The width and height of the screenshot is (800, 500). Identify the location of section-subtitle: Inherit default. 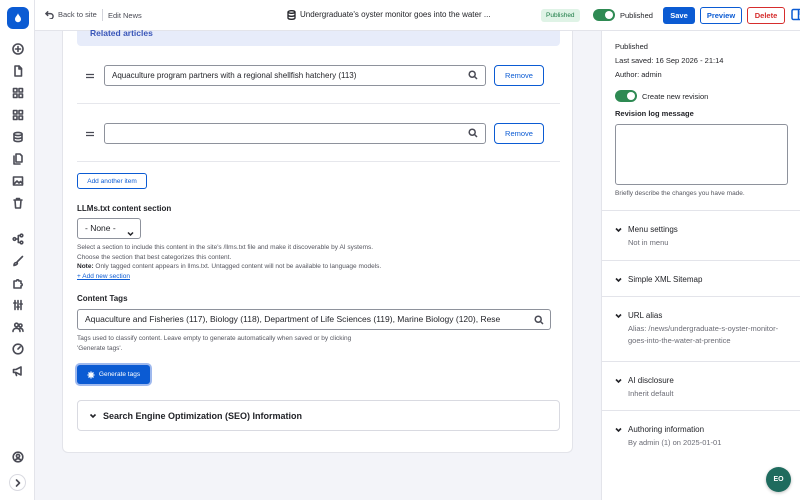
(651, 393).